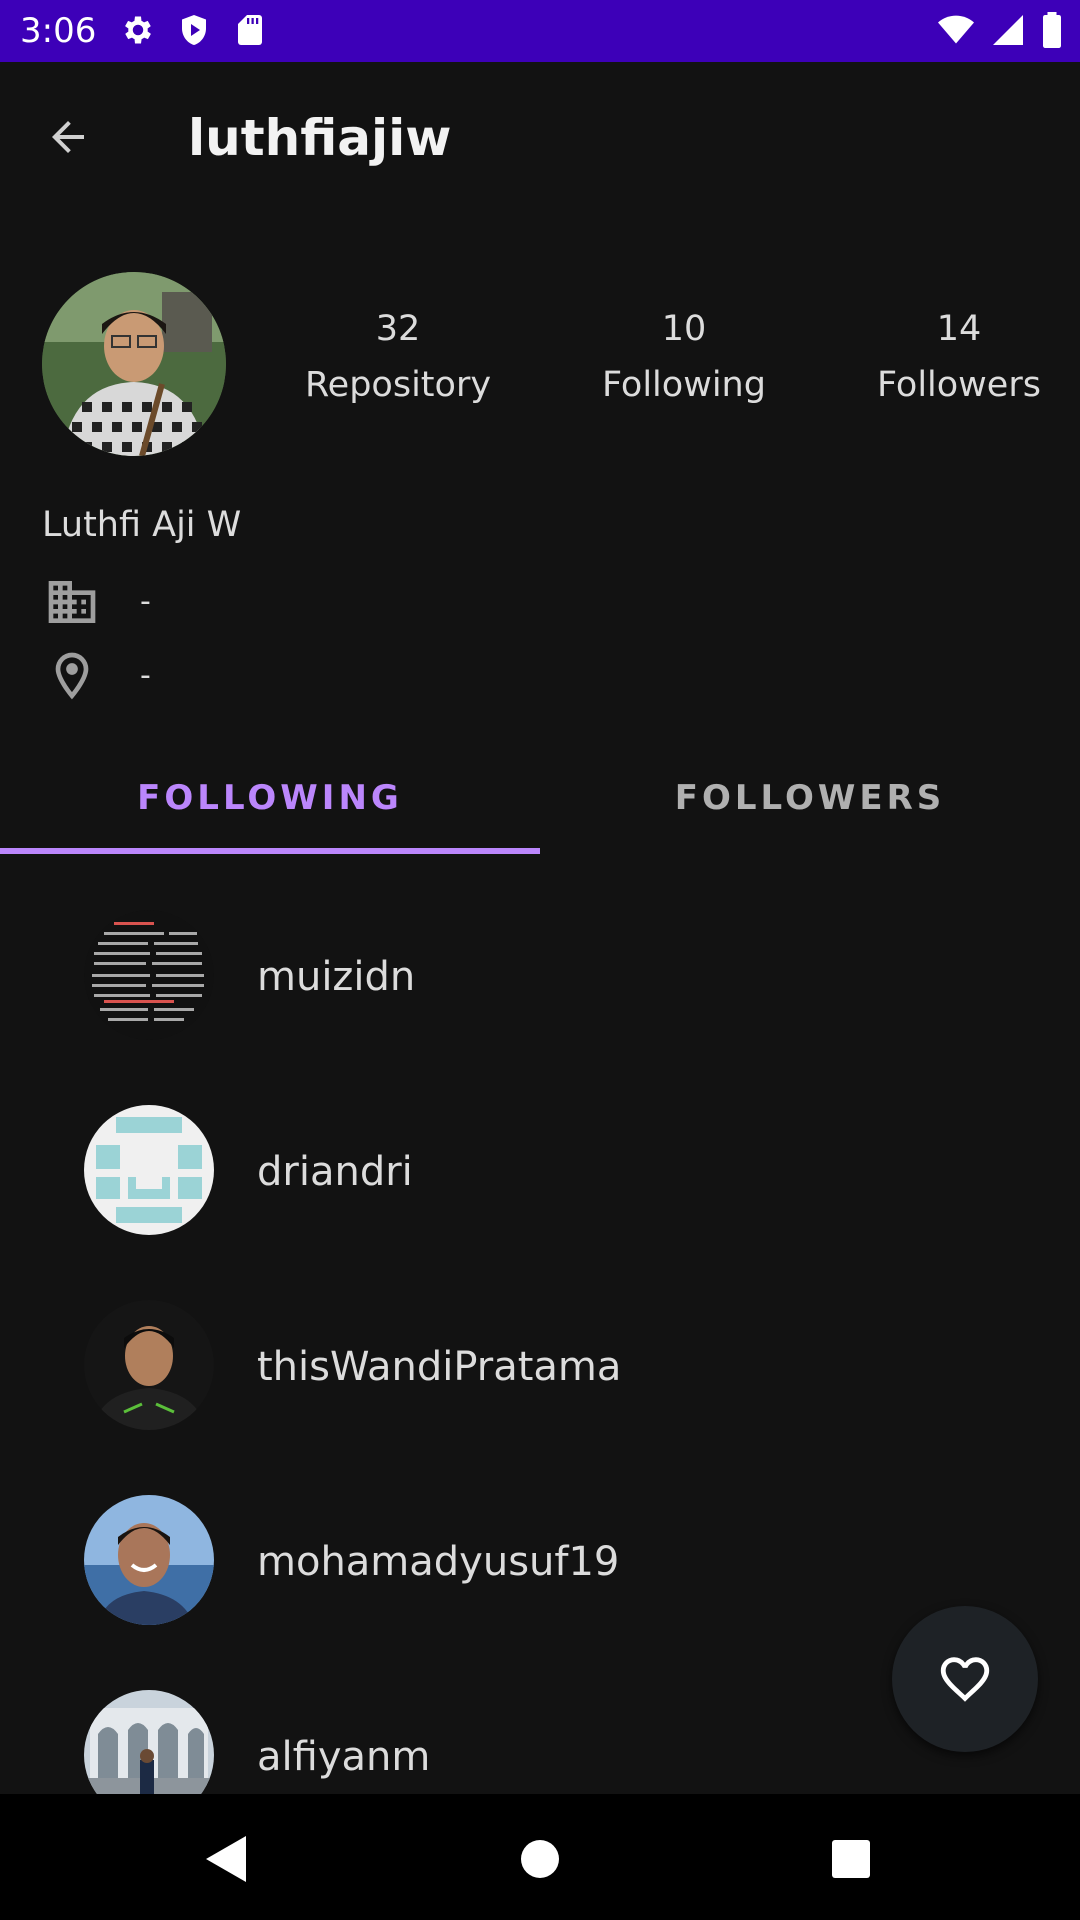  I want to click on nav-back-button, so click(225, 1859).